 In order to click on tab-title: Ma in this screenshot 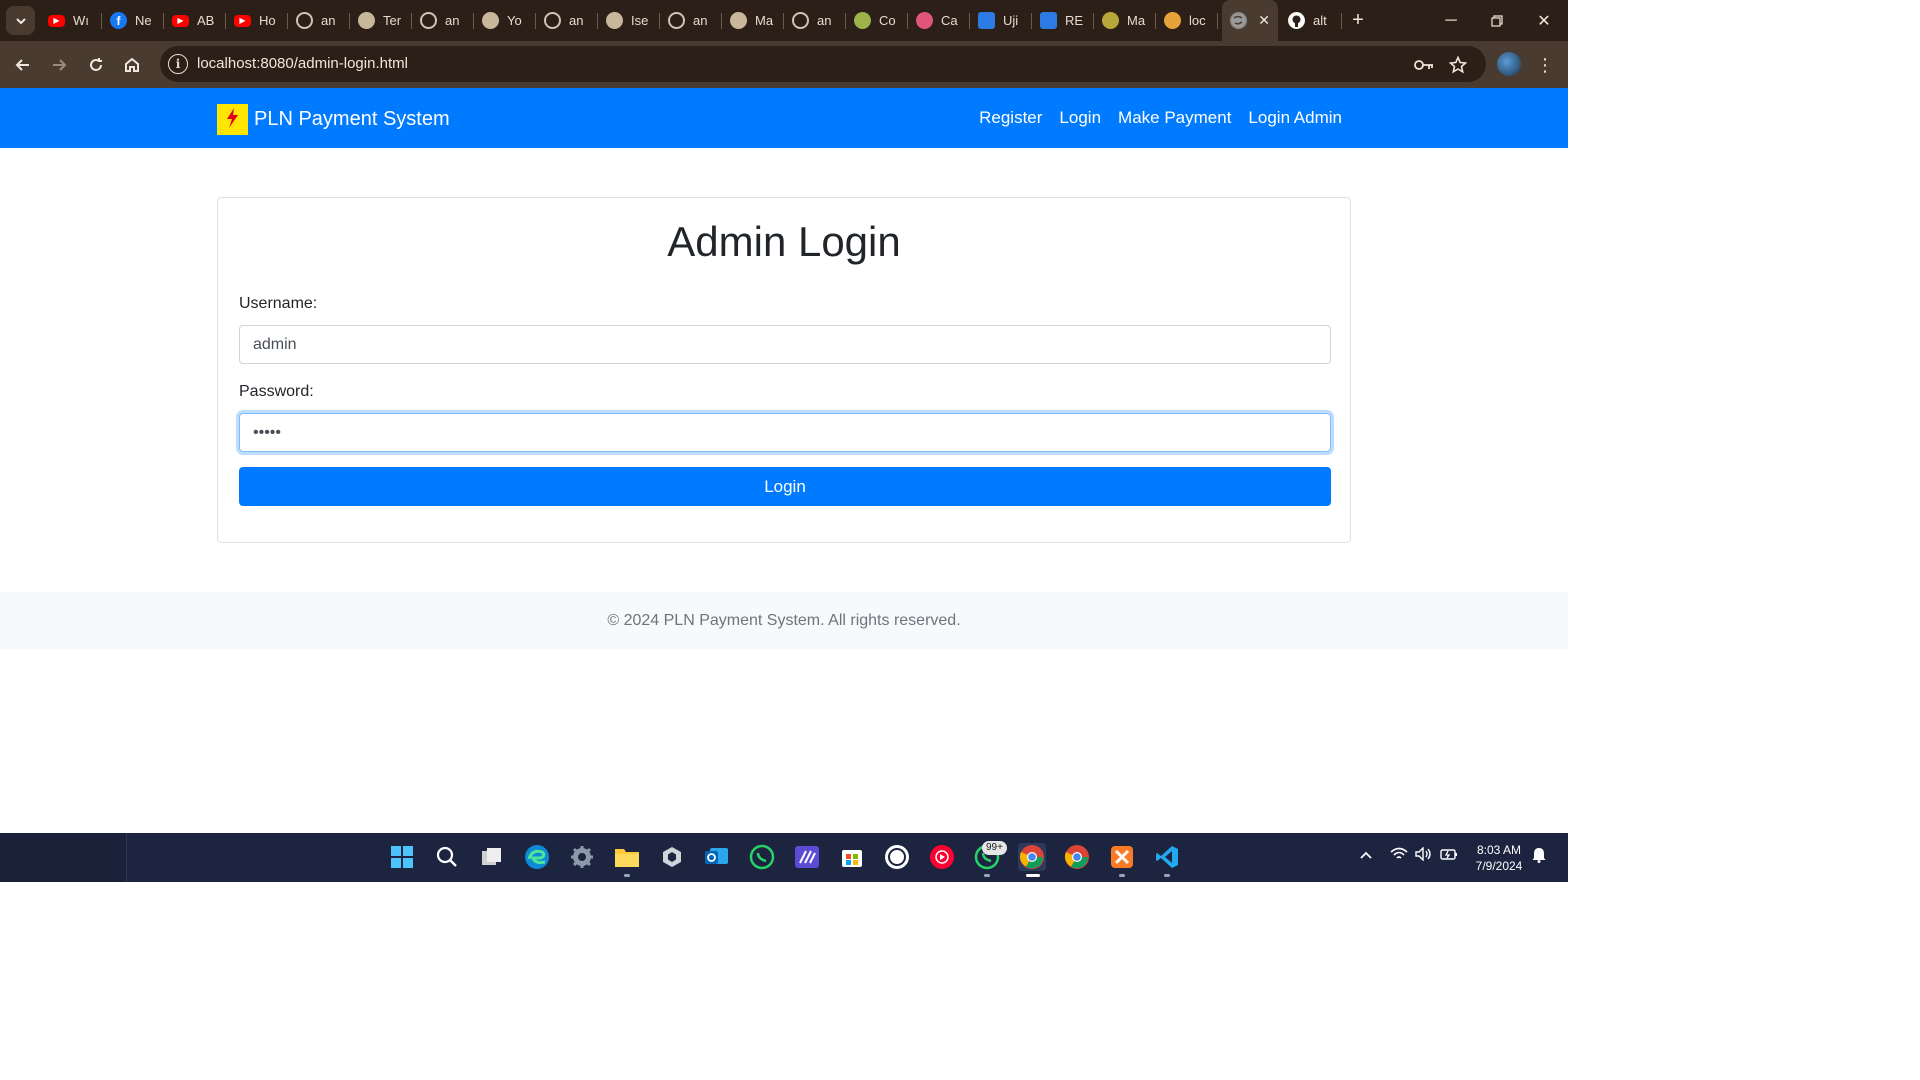, I will do `click(764, 20)`.